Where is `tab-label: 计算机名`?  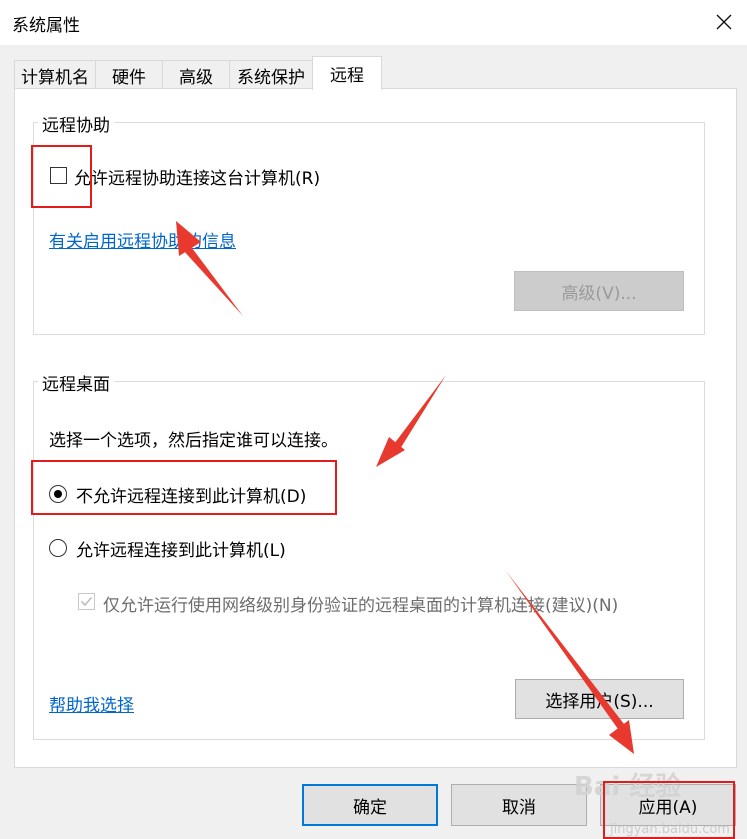 tab-label: 计算机名 is located at coordinates (55, 77).